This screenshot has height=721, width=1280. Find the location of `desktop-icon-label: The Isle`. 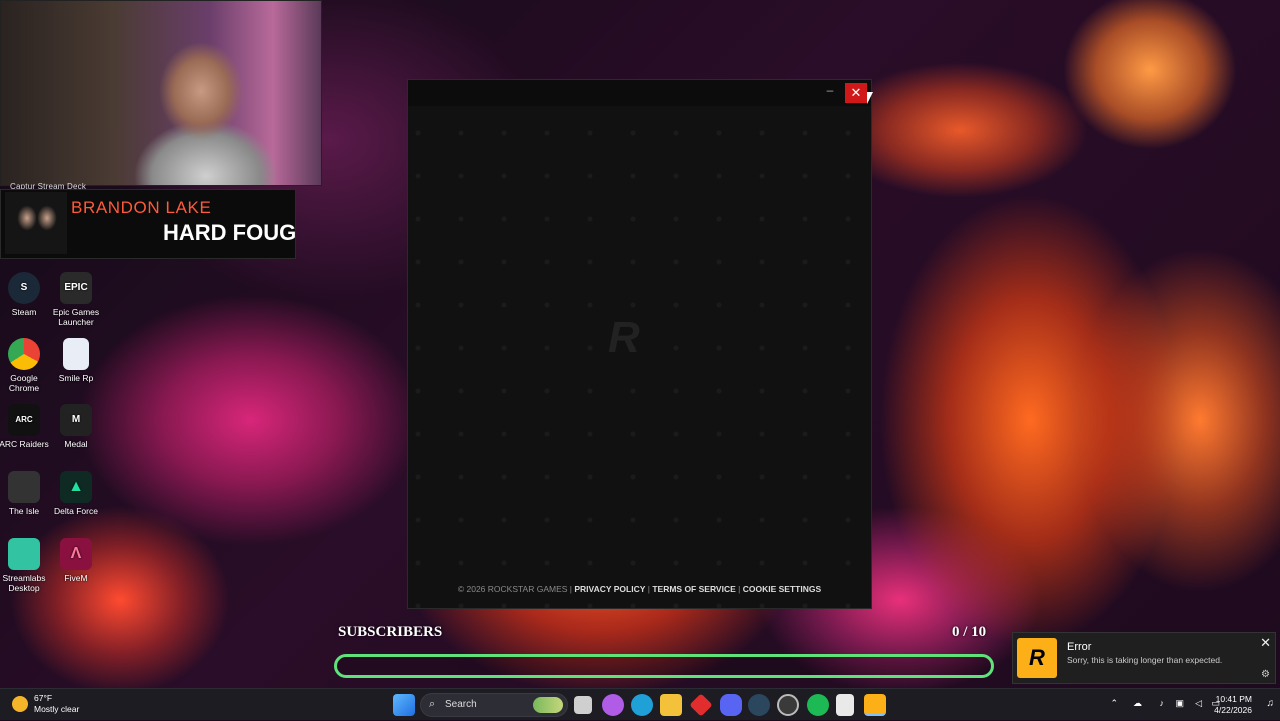

desktop-icon-label: The Isle is located at coordinates (24, 511).